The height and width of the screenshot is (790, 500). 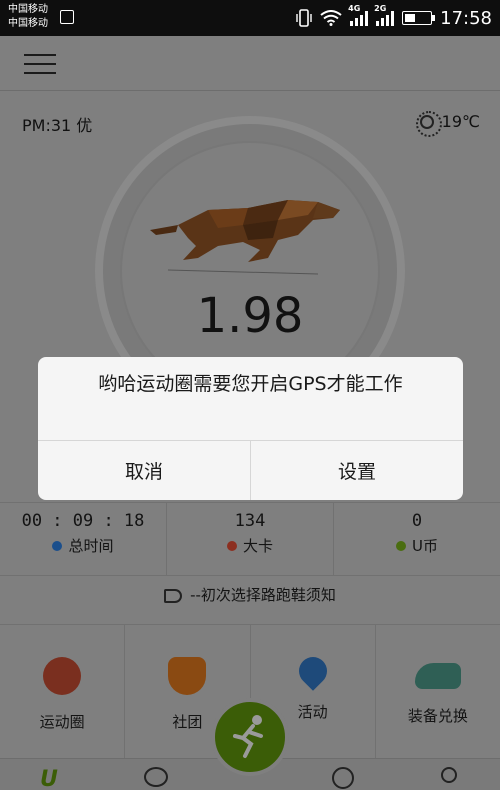 What do you see at coordinates (28, 17) in the screenshot?
I see `carrier-info: 中国移动 中国移动` at bounding box center [28, 17].